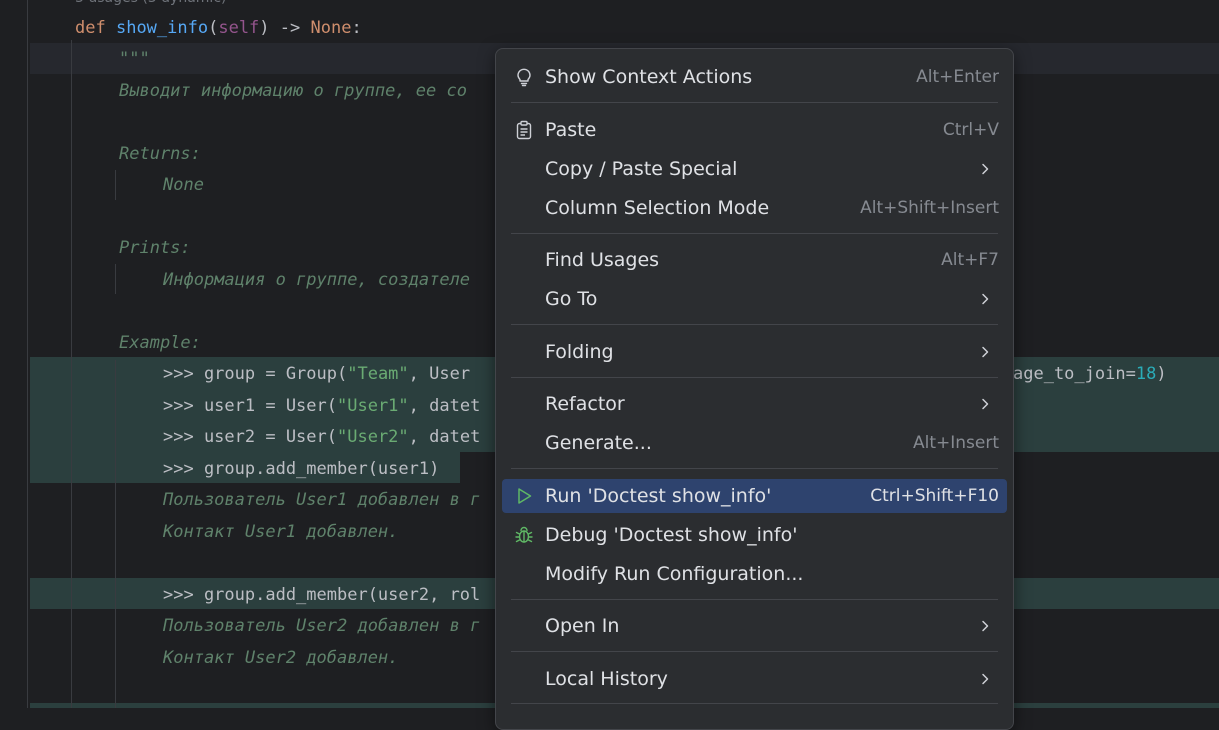 This screenshot has width=1219, height=730. What do you see at coordinates (134, 59) in the screenshot?
I see `docstring-open: """` at bounding box center [134, 59].